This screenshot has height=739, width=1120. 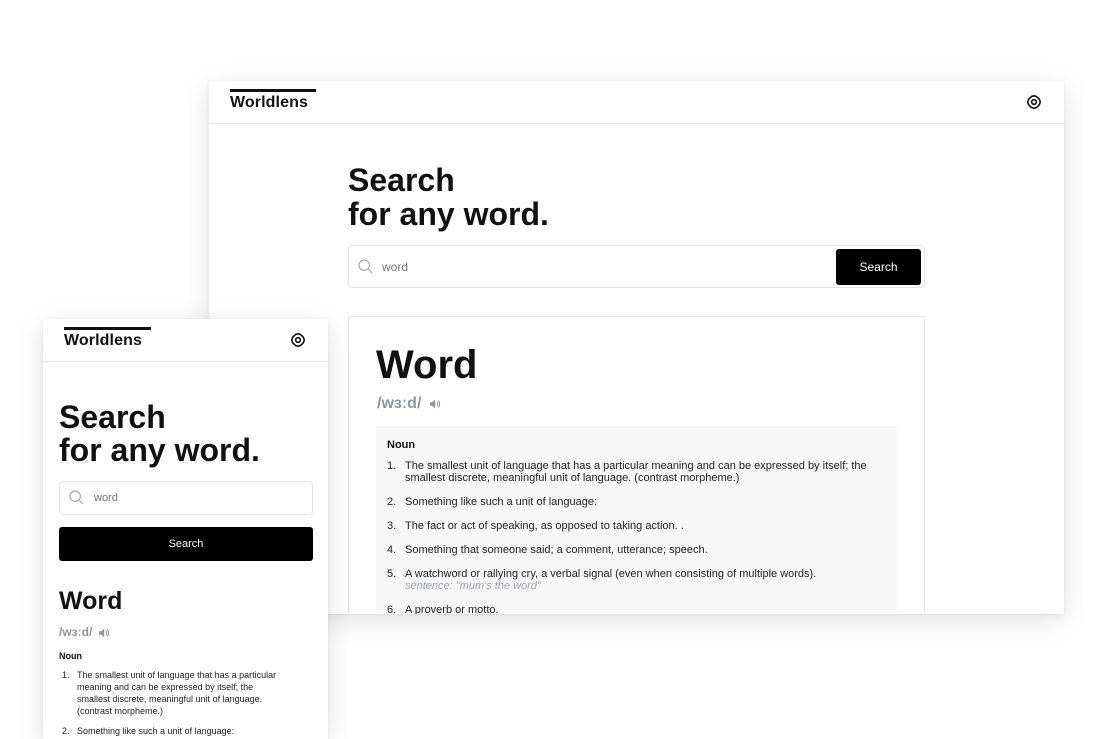 I want to click on definition-number: 4., so click(x=392, y=550).